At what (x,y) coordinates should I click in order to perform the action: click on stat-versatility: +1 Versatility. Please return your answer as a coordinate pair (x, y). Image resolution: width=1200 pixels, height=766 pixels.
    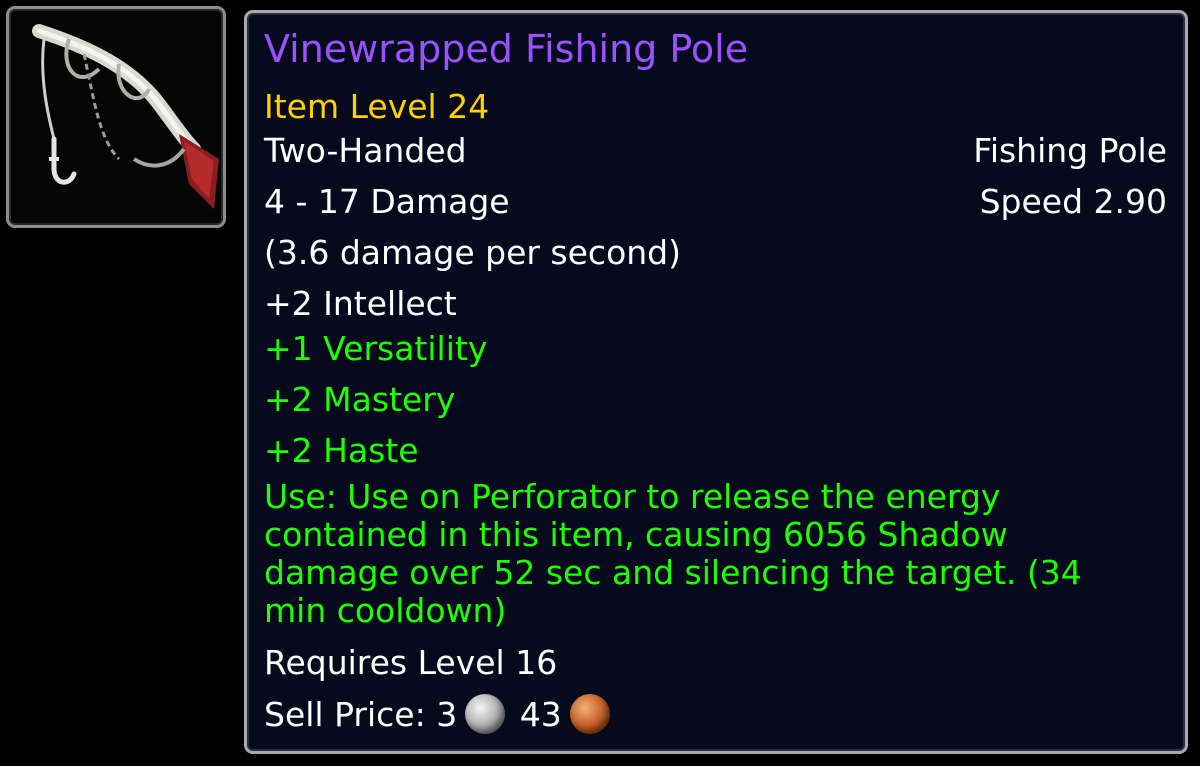
    Looking at the image, I should click on (376, 348).